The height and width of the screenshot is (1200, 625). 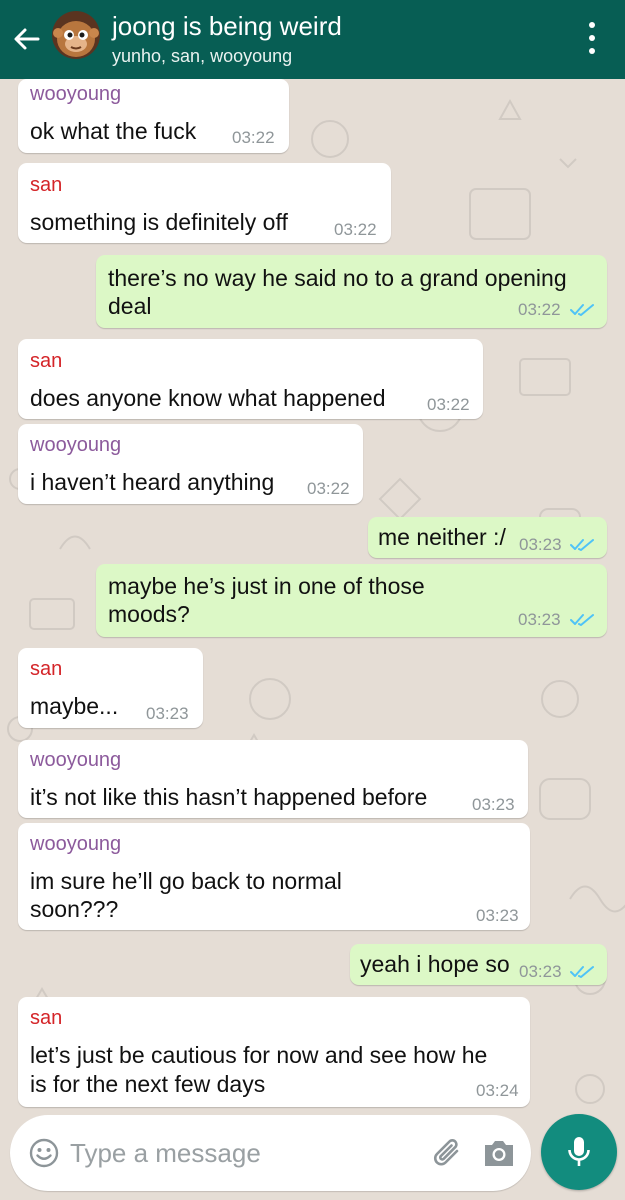 What do you see at coordinates (159, 222) in the screenshot?
I see `message-text: something is definitely off` at bounding box center [159, 222].